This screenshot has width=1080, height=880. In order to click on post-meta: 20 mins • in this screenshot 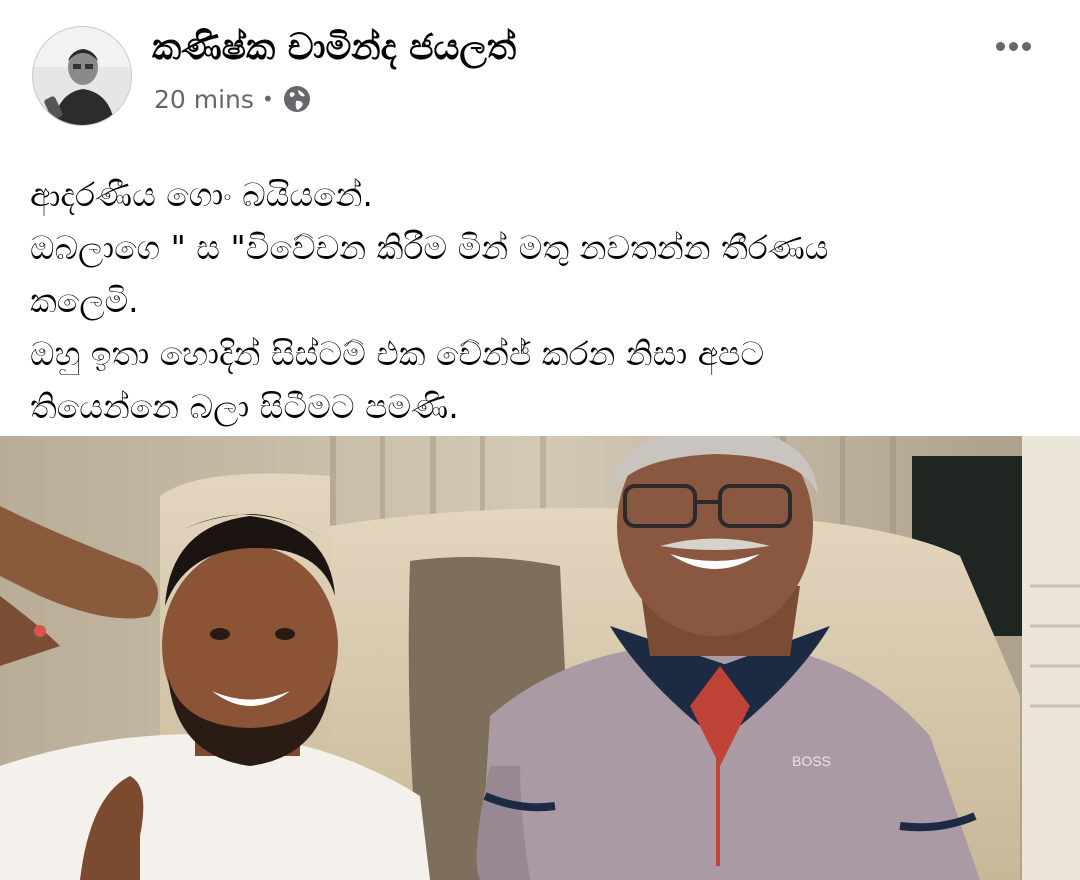, I will do `click(233, 99)`.